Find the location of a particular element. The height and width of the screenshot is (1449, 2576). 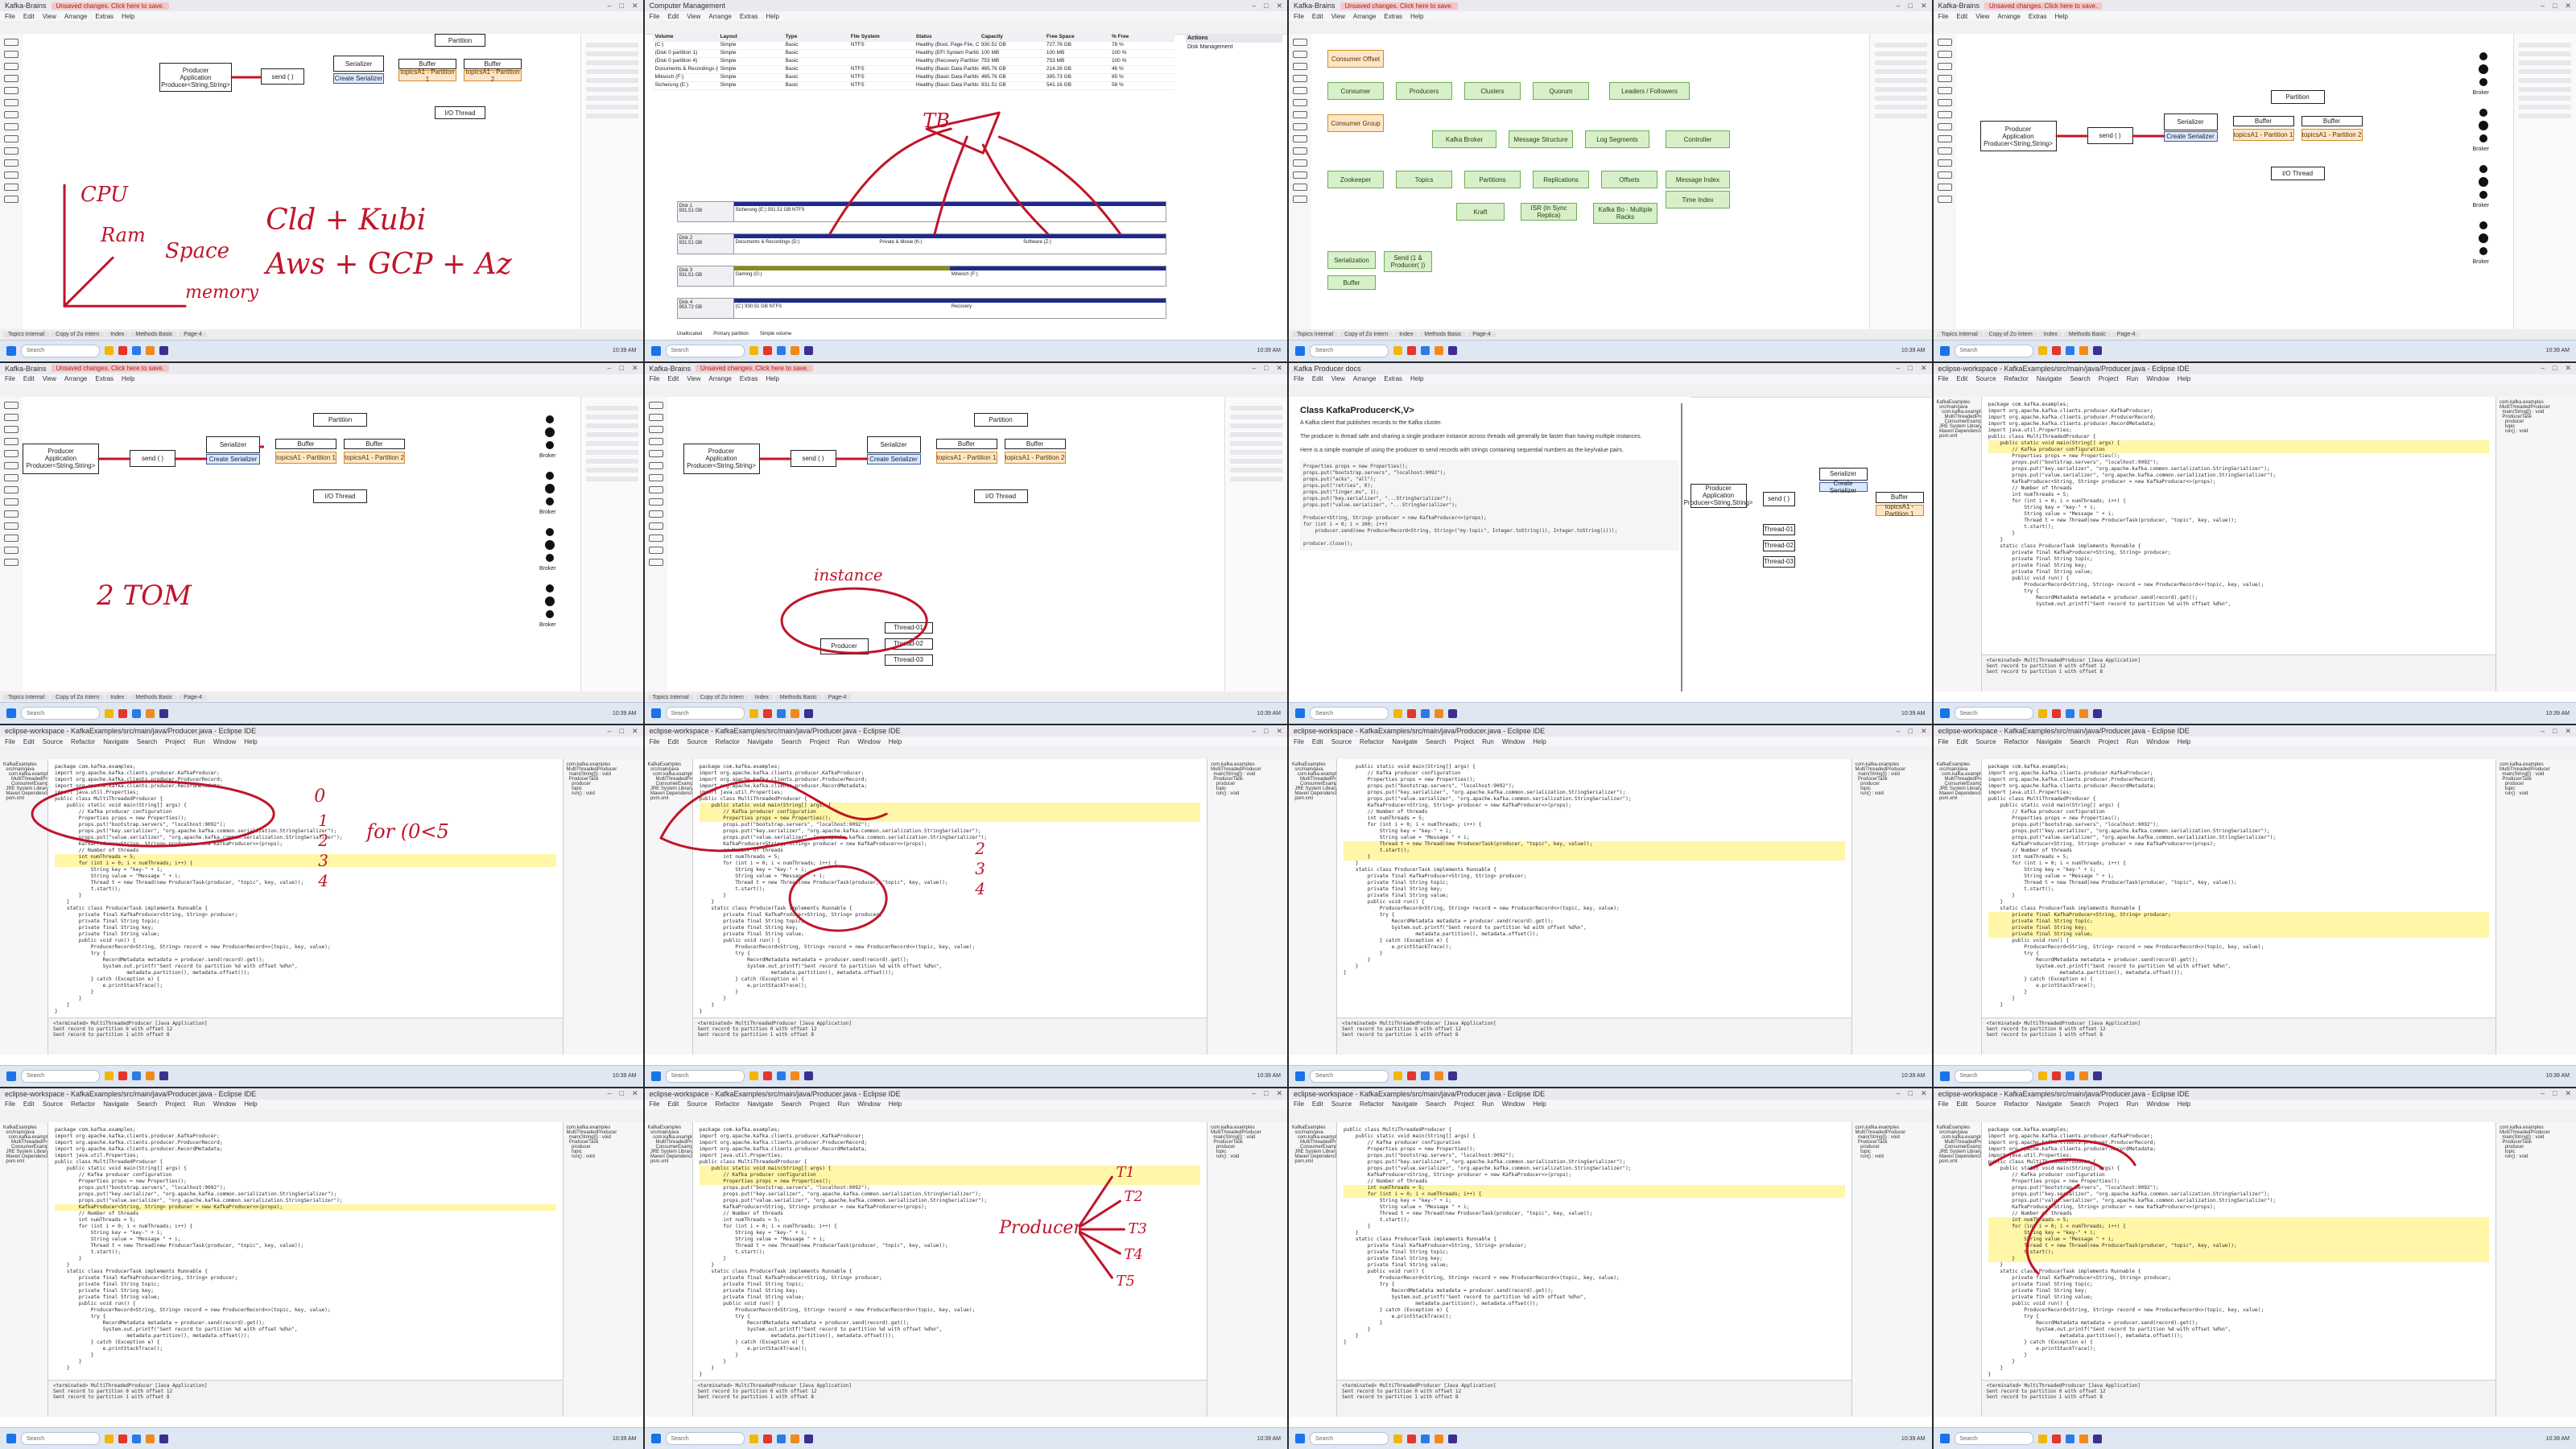

concept-node: Leaders / Followers is located at coordinates (1649, 91).